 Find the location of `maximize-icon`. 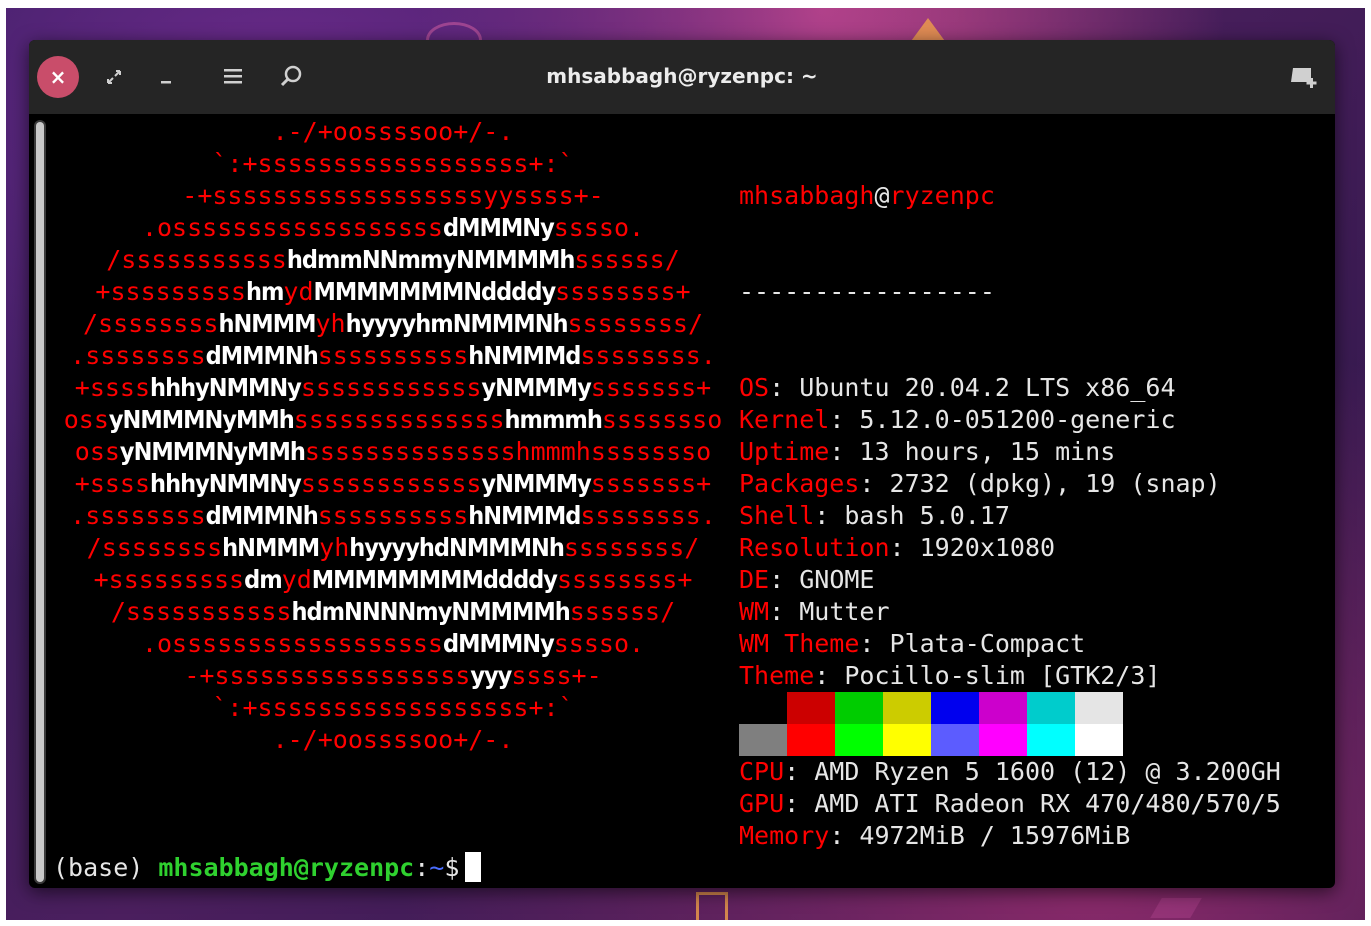

maximize-icon is located at coordinates (114, 77).